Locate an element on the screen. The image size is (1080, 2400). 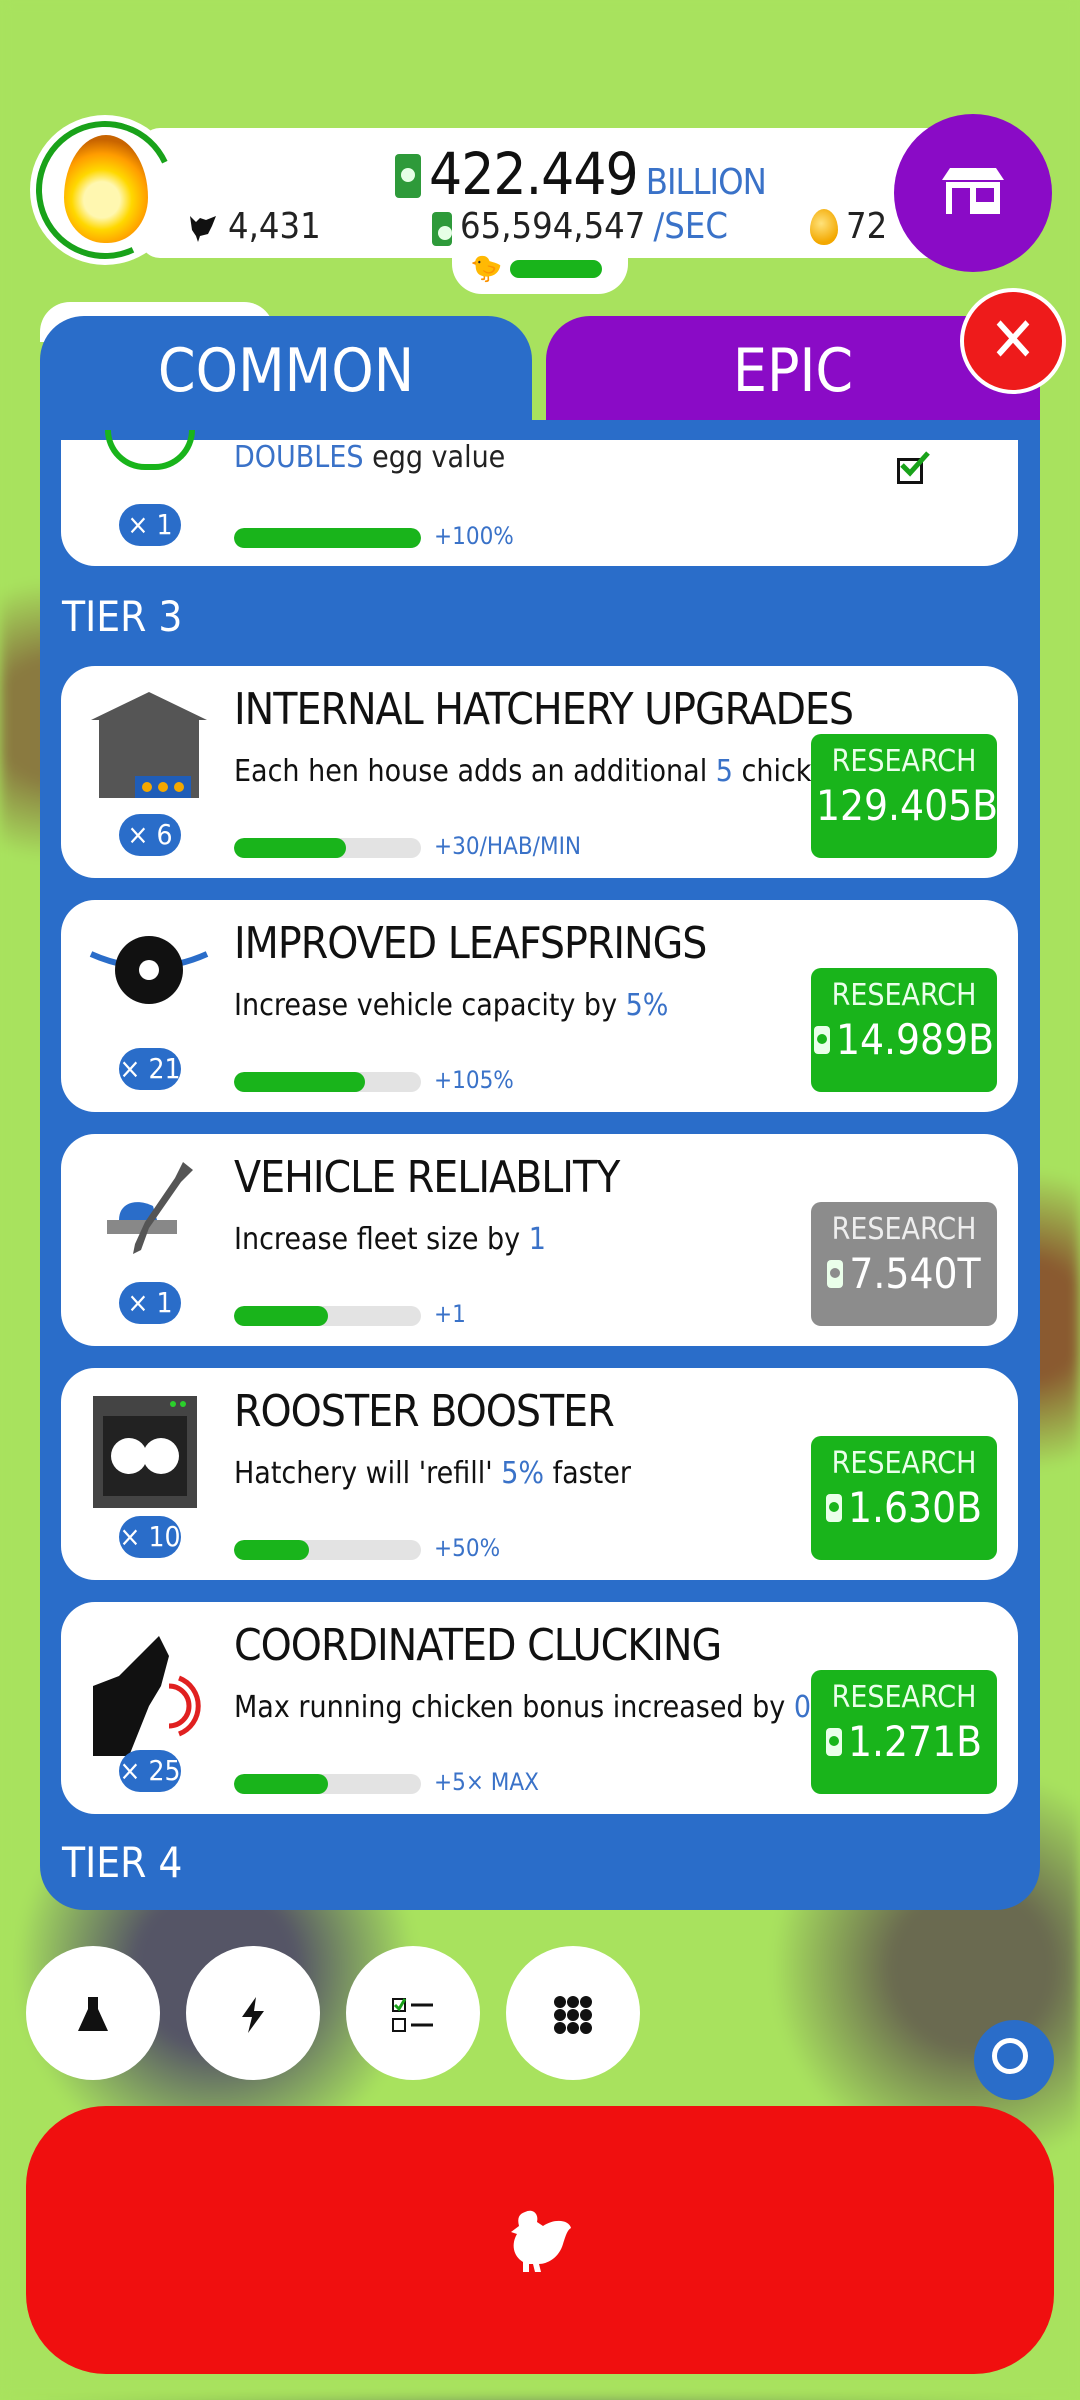
home-ring-button is located at coordinates (1014, 2060).